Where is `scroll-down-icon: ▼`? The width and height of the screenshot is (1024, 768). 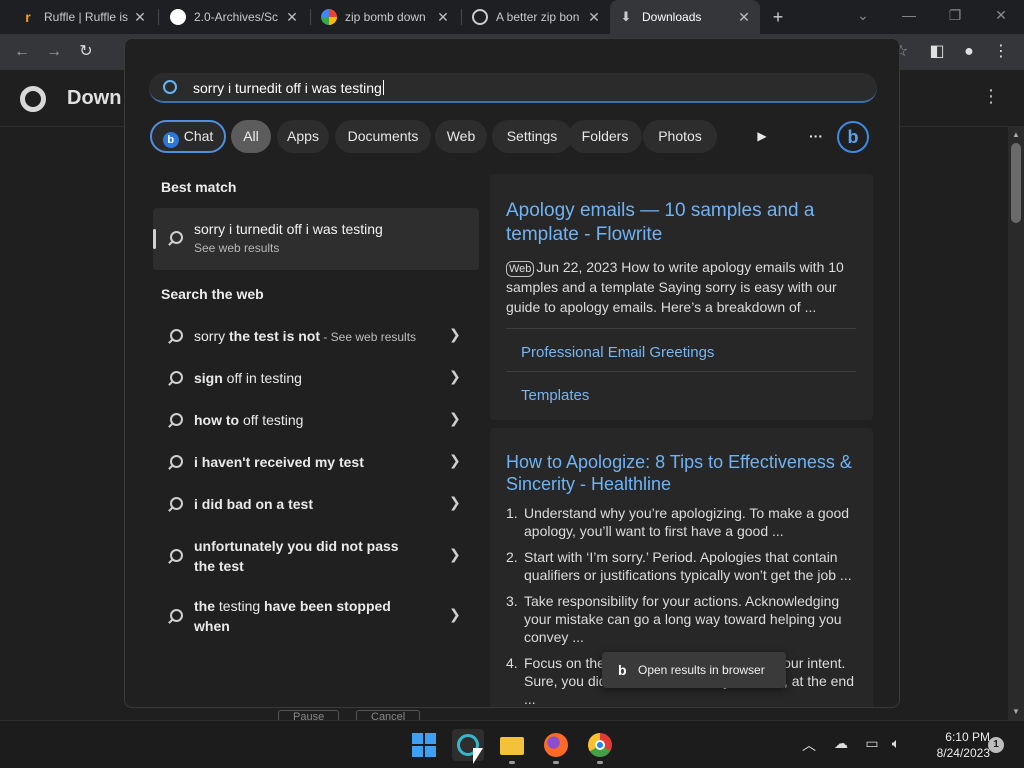
scroll-down-icon: ▼ is located at coordinates (1016, 711).